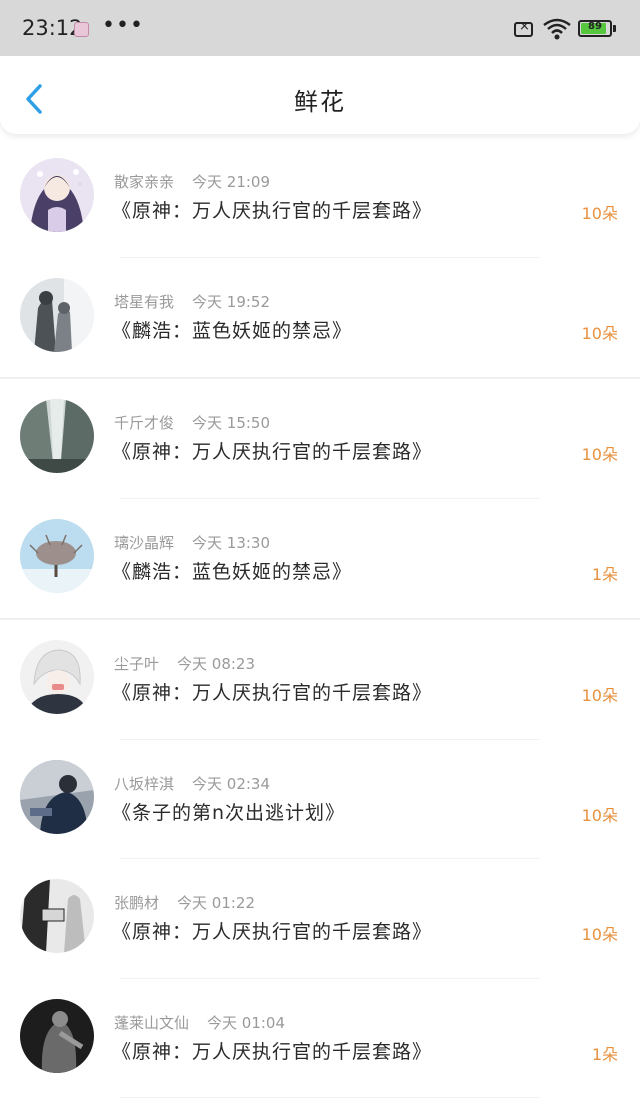 This screenshot has height=1104, width=640. I want to click on status-bar: 23:12 ••• 89, so click(320, 28).